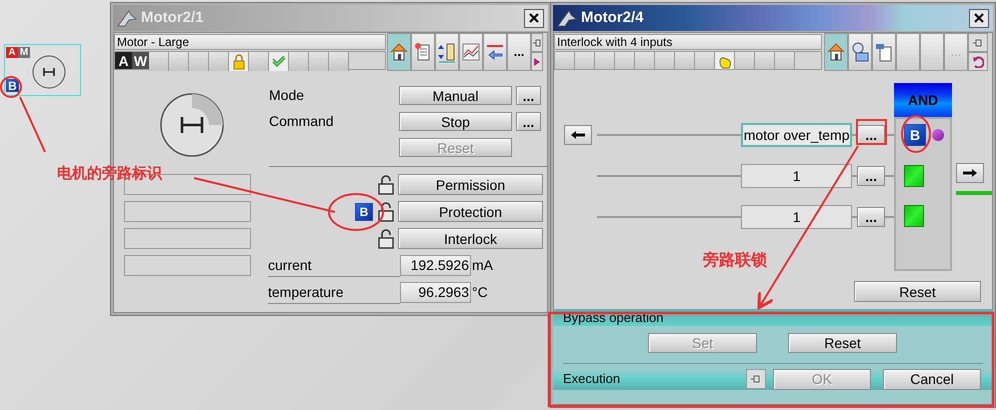 This screenshot has width=996, height=410. What do you see at coordinates (435, 292) in the screenshot?
I see `measurement-value: 96.2963` at bounding box center [435, 292].